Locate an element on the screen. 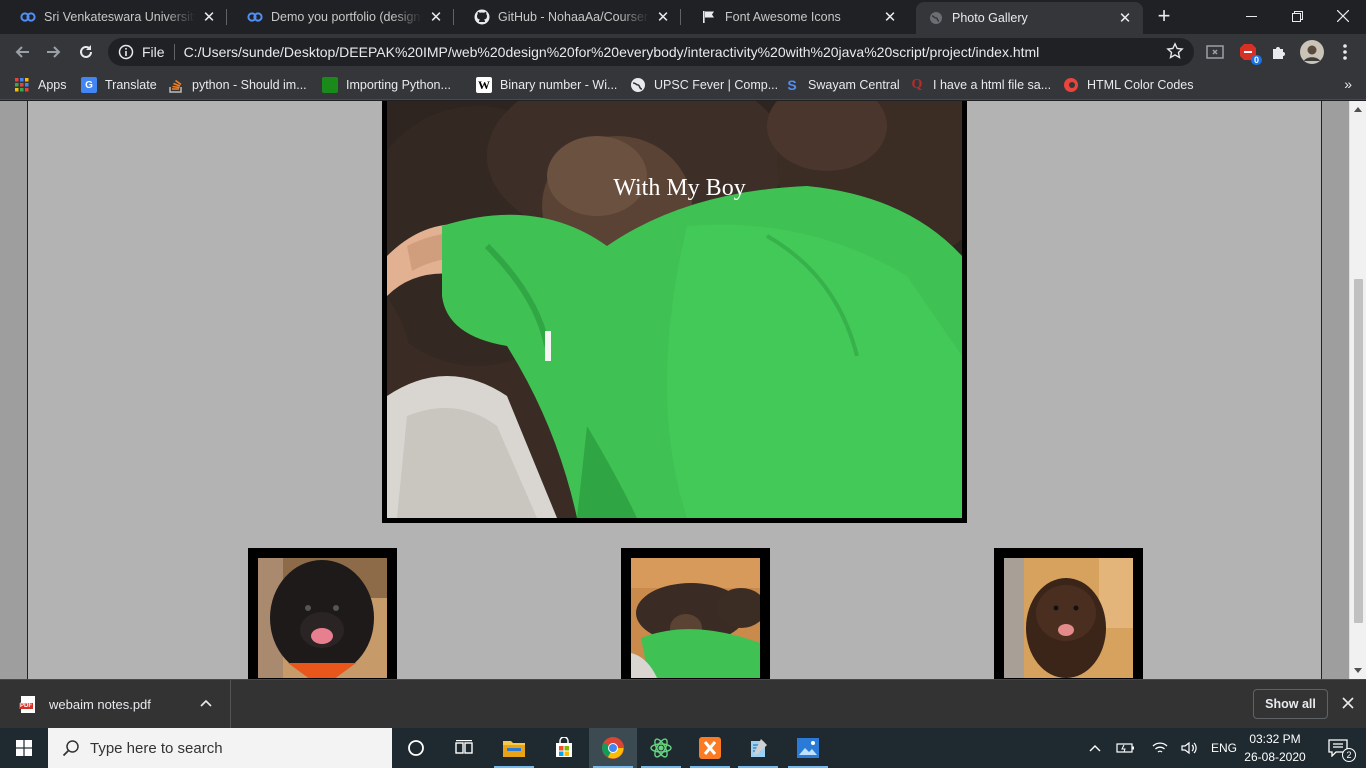 The image size is (1366, 768). scroll-up-arrow-icon is located at coordinates (1358, 109).